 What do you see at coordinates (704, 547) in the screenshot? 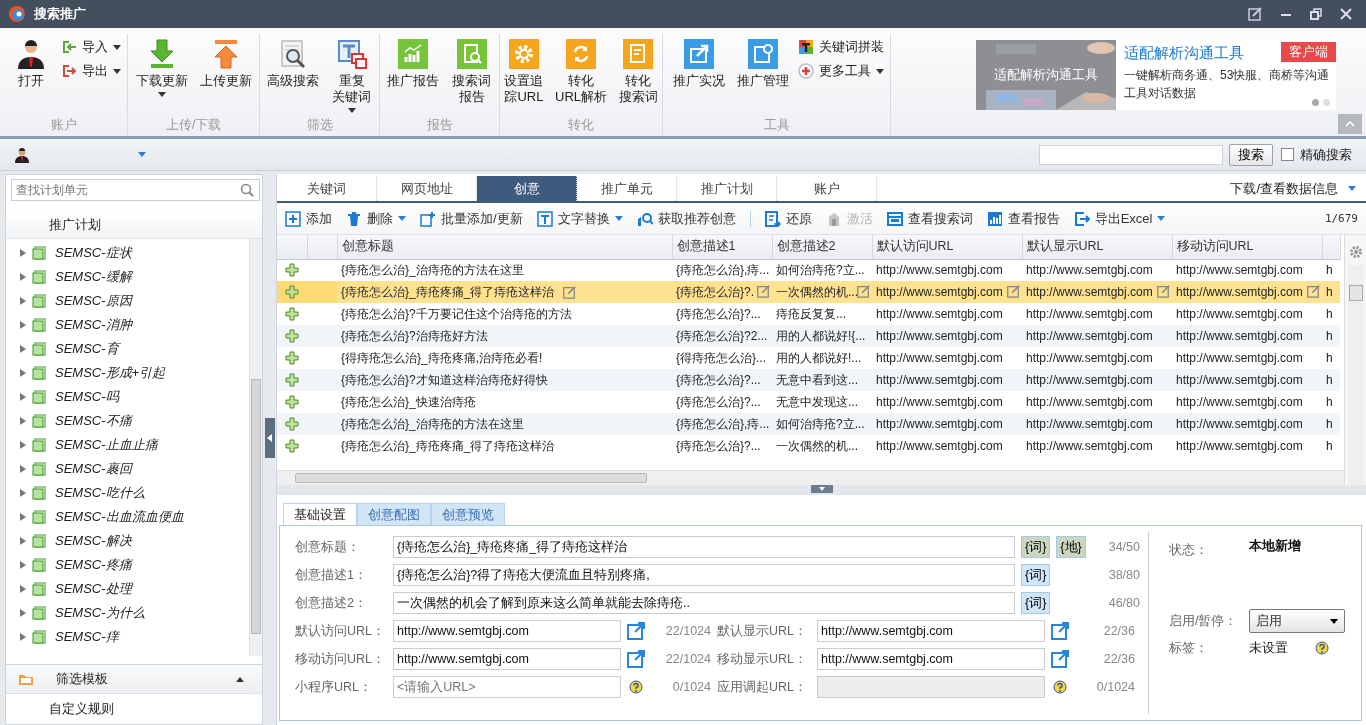
I see `text-field: {痔疮怎么治}_痔疮疼痛_得了痔疮这样治` at bounding box center [704, 547].